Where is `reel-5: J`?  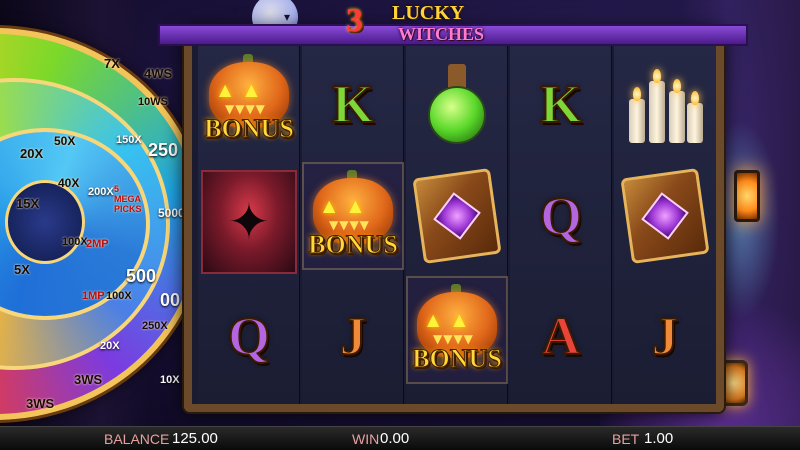 reel-5: J is located at coordinates (665, 221).